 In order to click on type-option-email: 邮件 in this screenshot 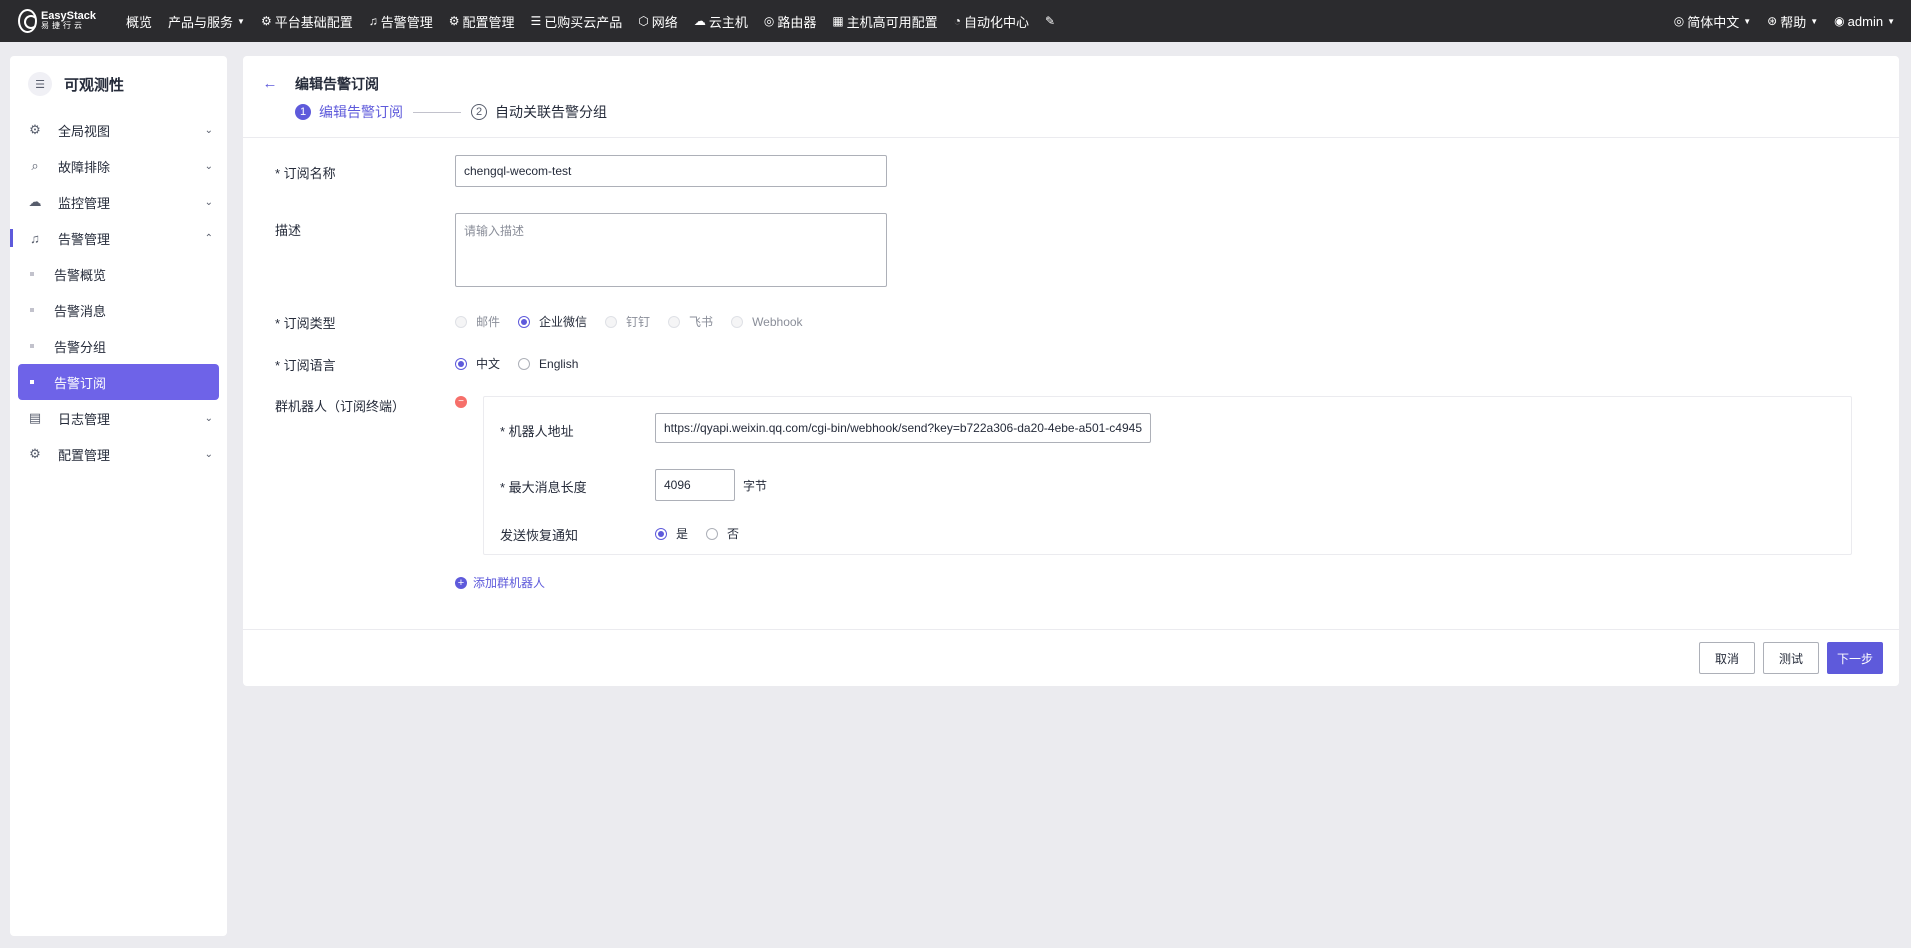, I will do `click(477, 321)`.